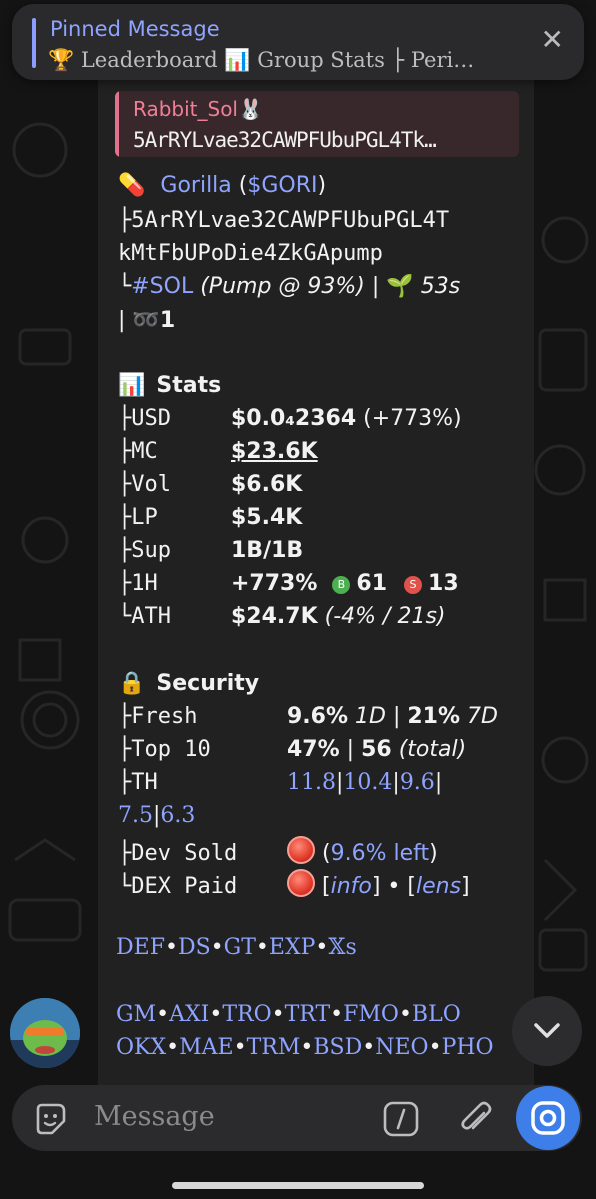 Image resolution: width=596 pixels, height=1199 pixels. I want to click on camera-button, so click(548, 1118).